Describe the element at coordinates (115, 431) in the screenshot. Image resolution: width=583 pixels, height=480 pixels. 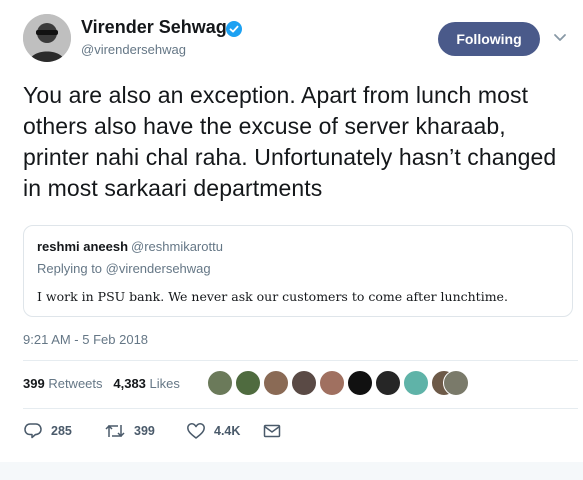
I see `retweet-icon` at that location.